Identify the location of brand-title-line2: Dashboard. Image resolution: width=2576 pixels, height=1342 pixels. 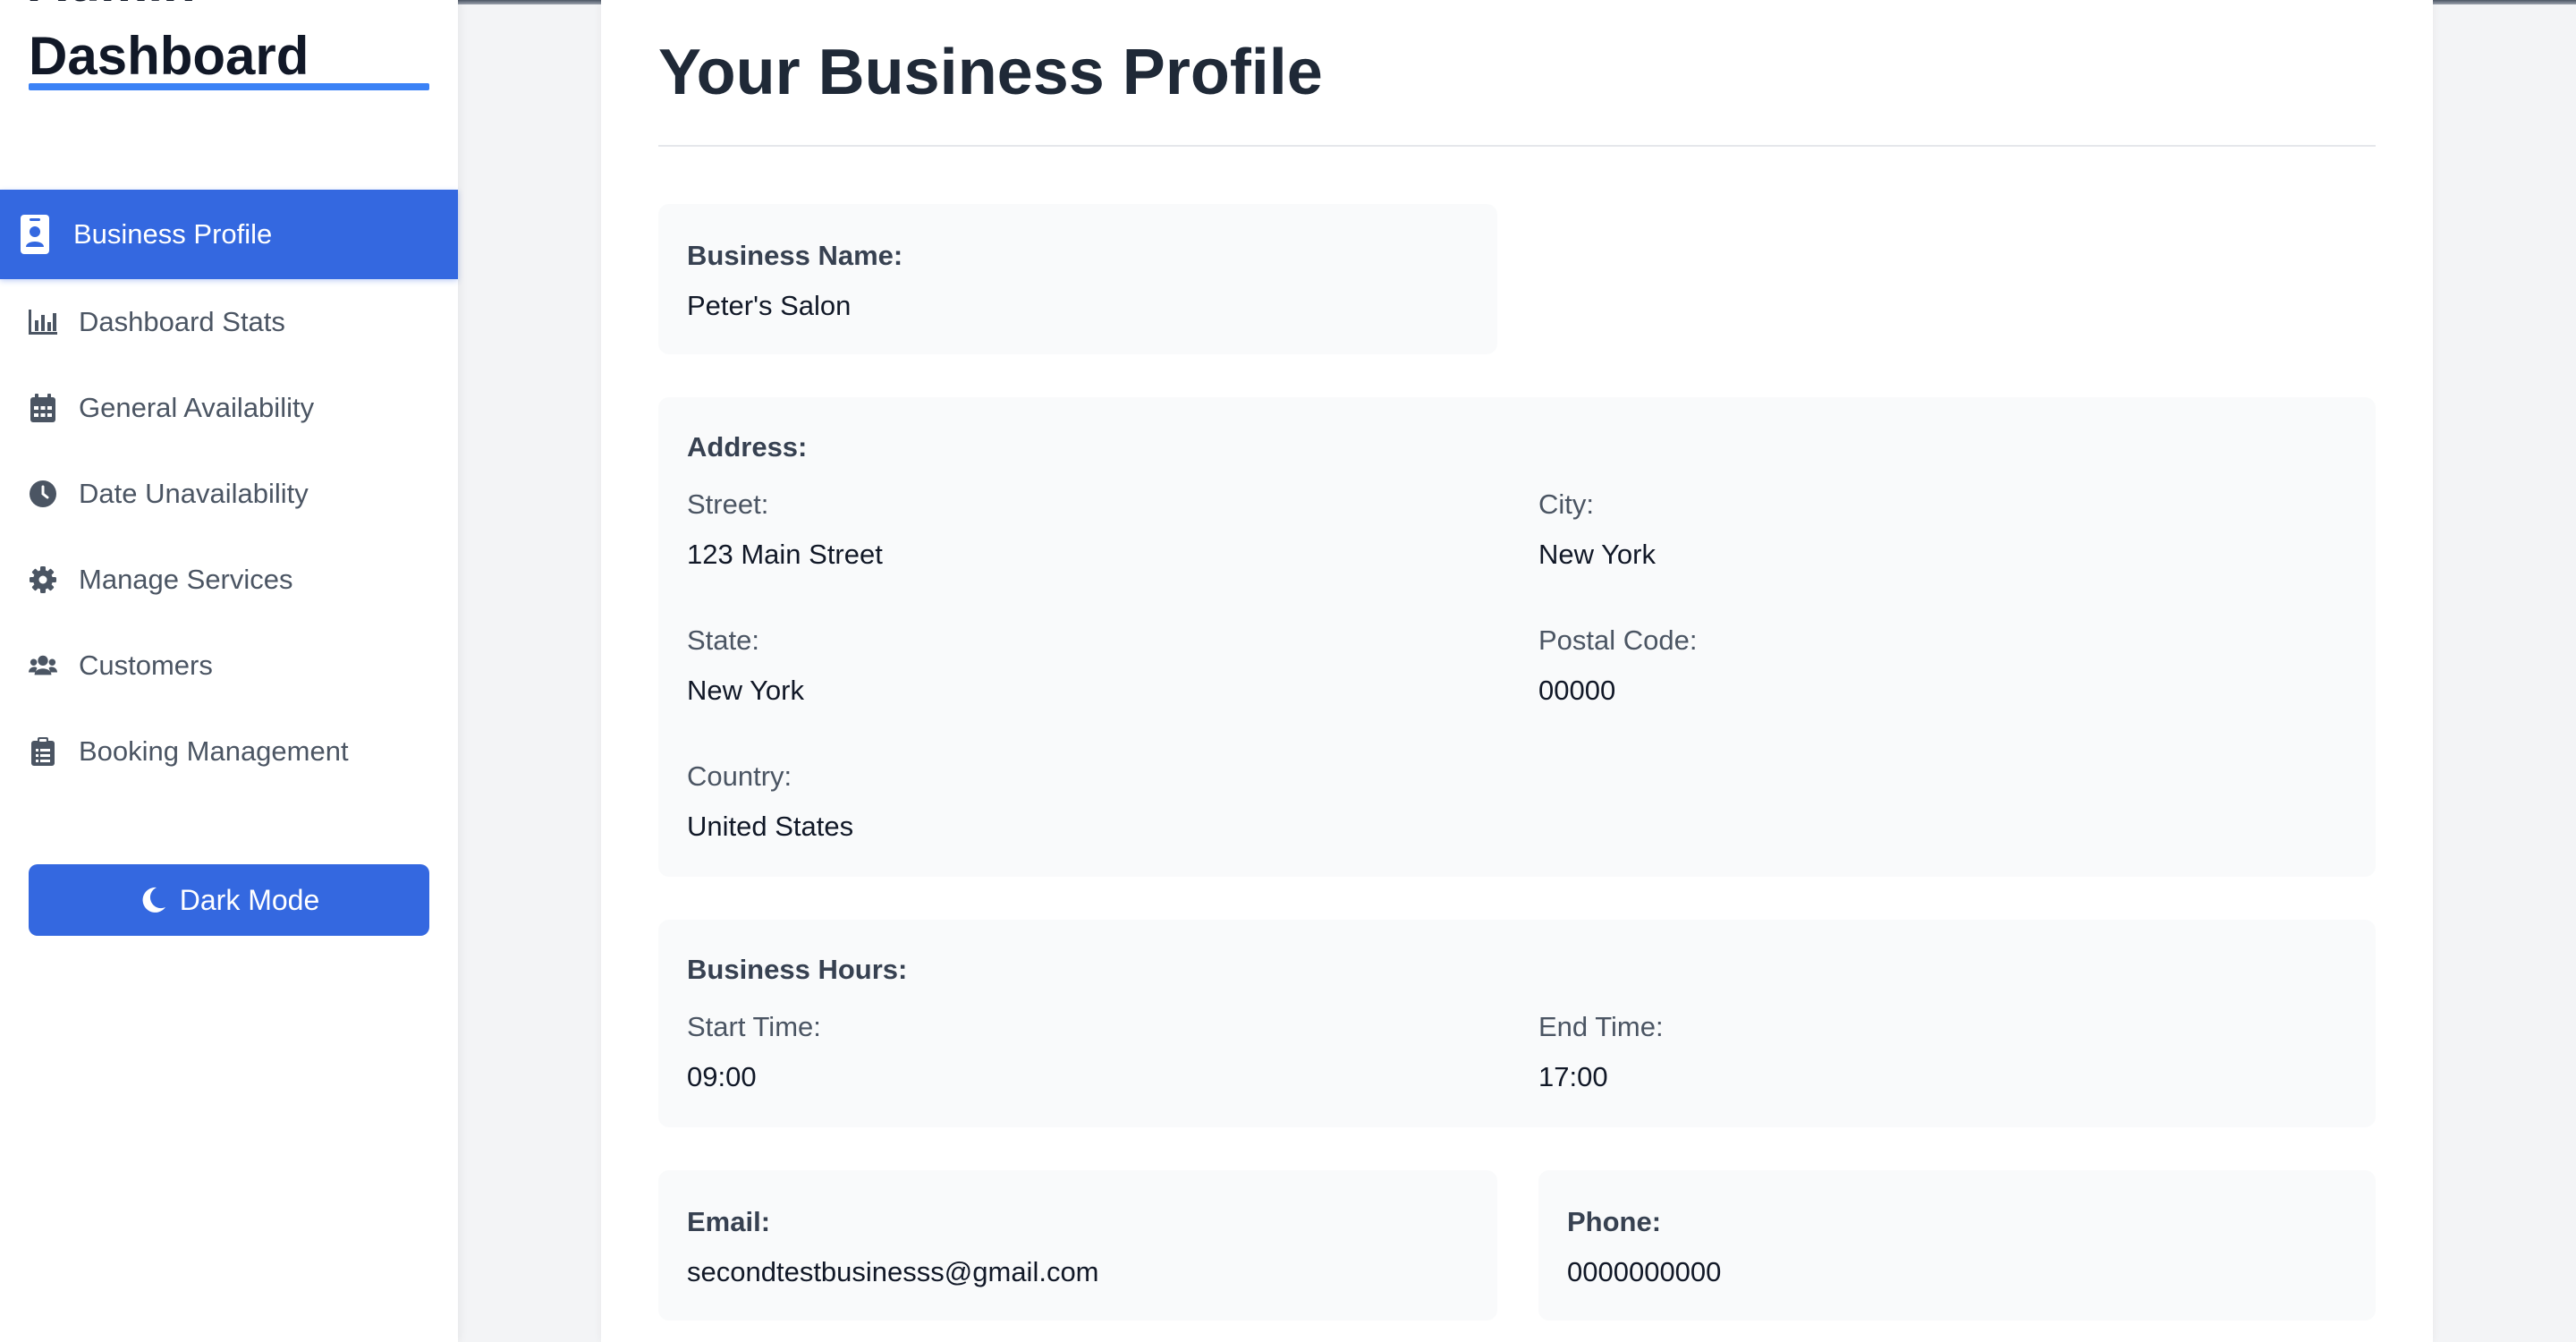
(169, 56).